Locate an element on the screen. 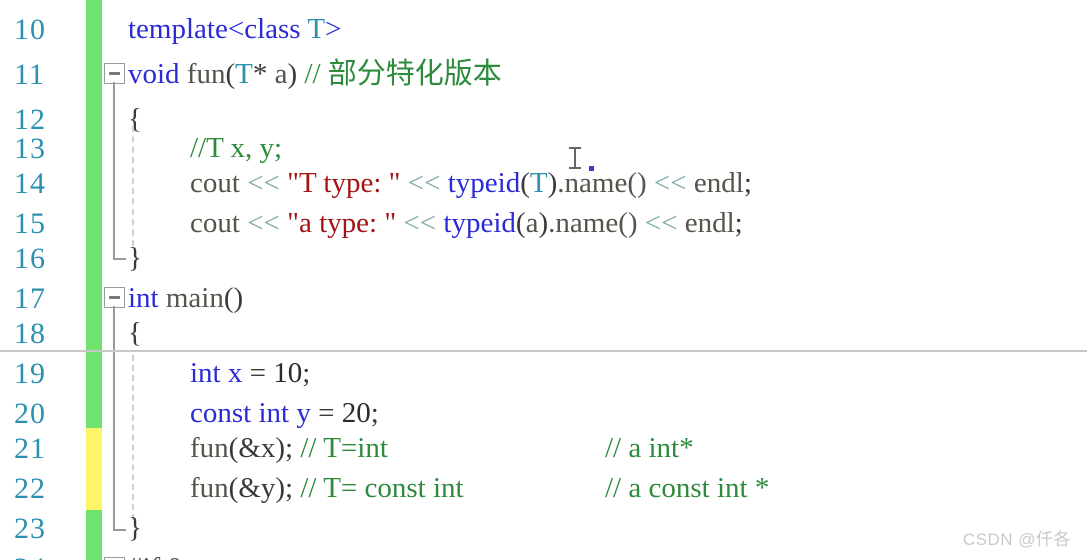 This screenshot has height=560, width=1087. editor-line-16: 16 } is located at coordinates (543, 258).